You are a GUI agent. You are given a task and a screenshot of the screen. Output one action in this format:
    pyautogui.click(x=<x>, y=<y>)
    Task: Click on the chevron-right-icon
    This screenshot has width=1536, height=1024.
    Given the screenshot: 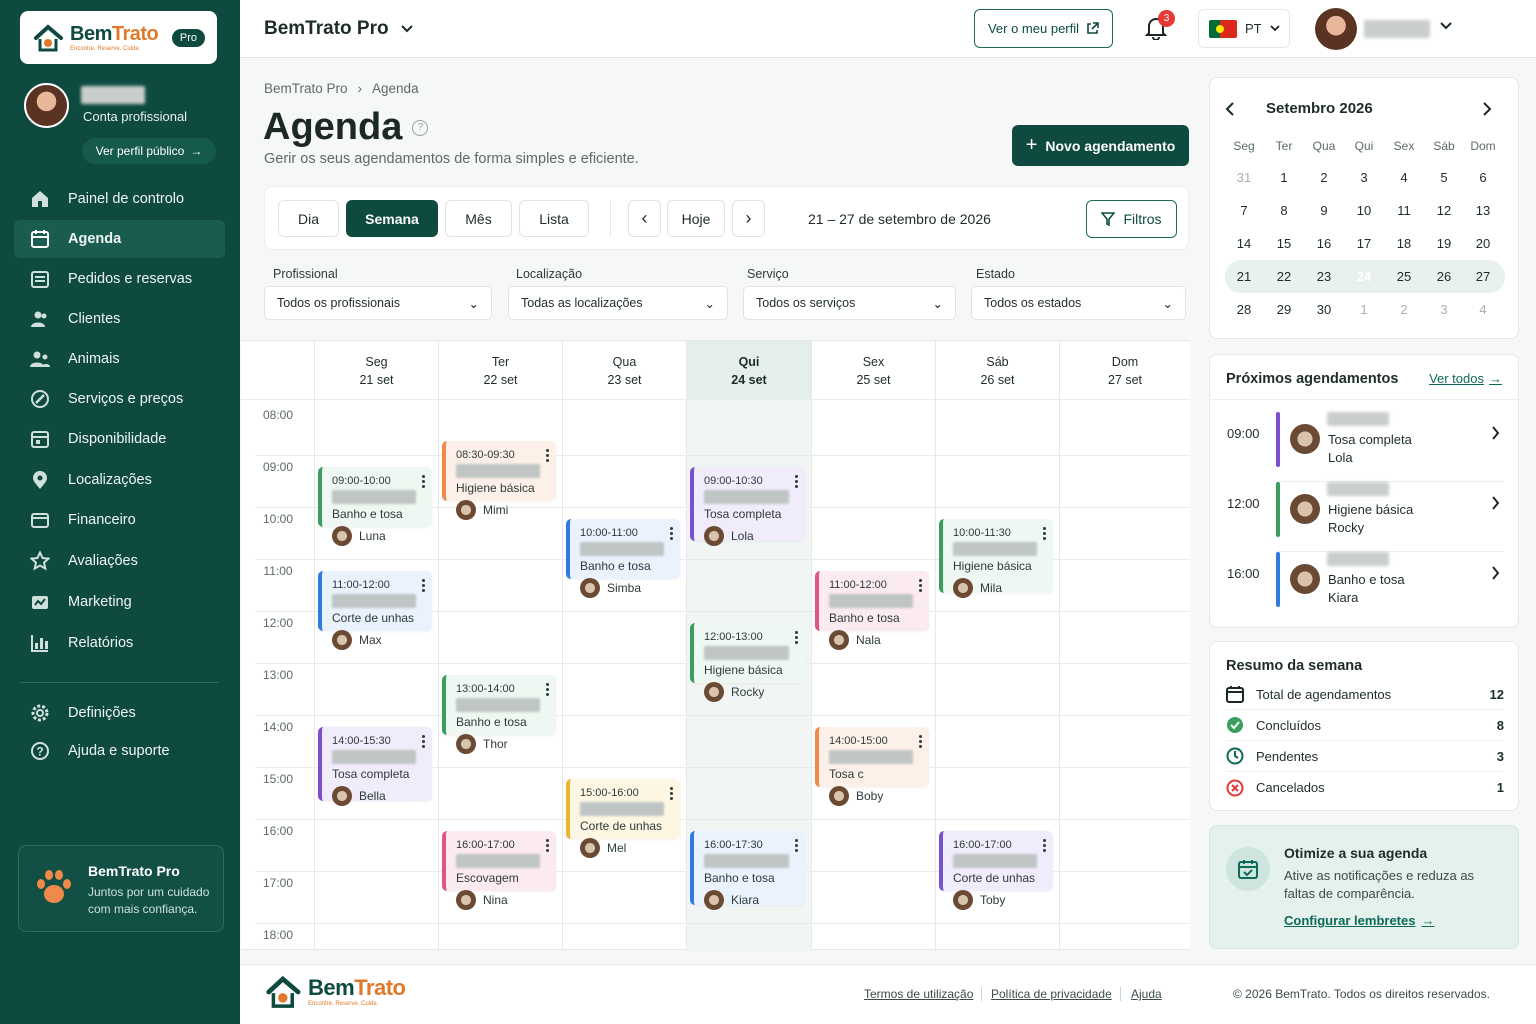 What is the action you would take?
    pyautogui.click(x=1487, y=109)
    